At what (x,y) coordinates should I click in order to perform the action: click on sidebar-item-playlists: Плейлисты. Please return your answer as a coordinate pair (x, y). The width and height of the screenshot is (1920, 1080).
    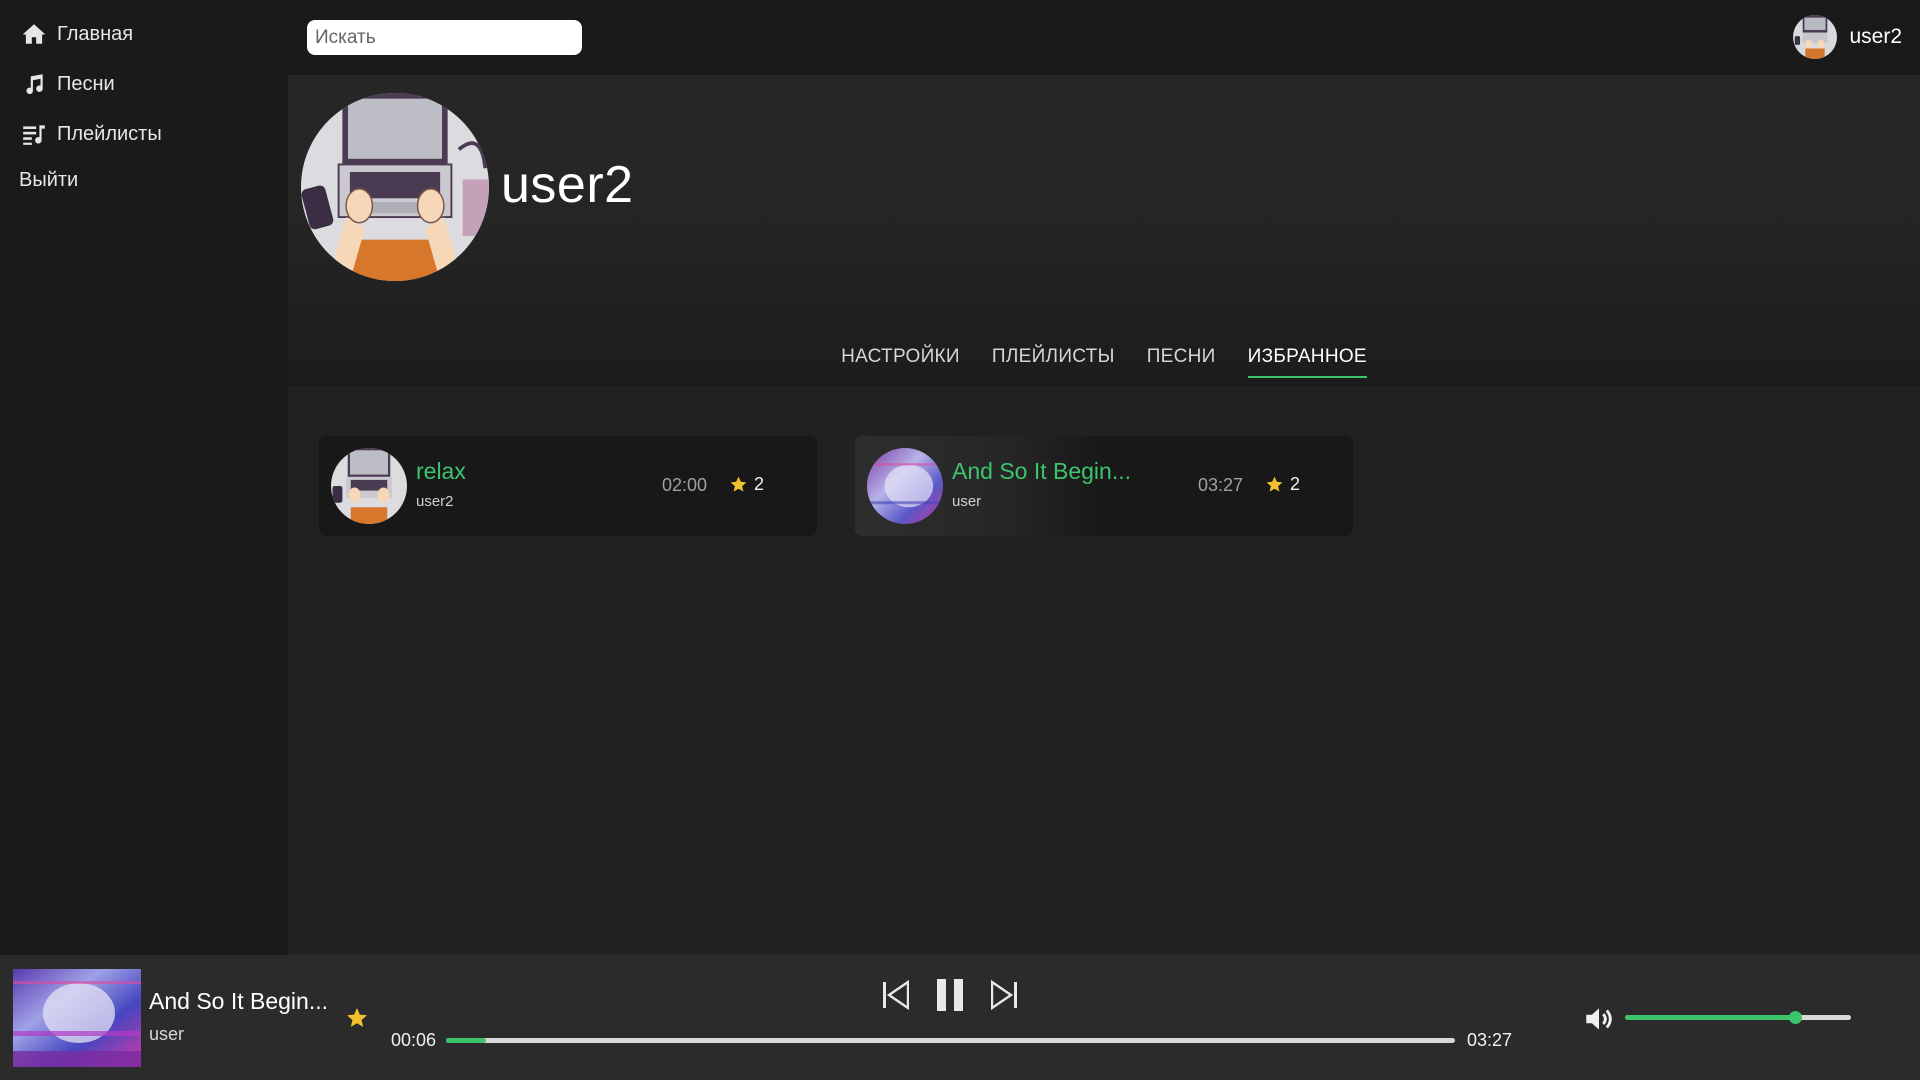
    Looking at the image, I should click on (91, 134).